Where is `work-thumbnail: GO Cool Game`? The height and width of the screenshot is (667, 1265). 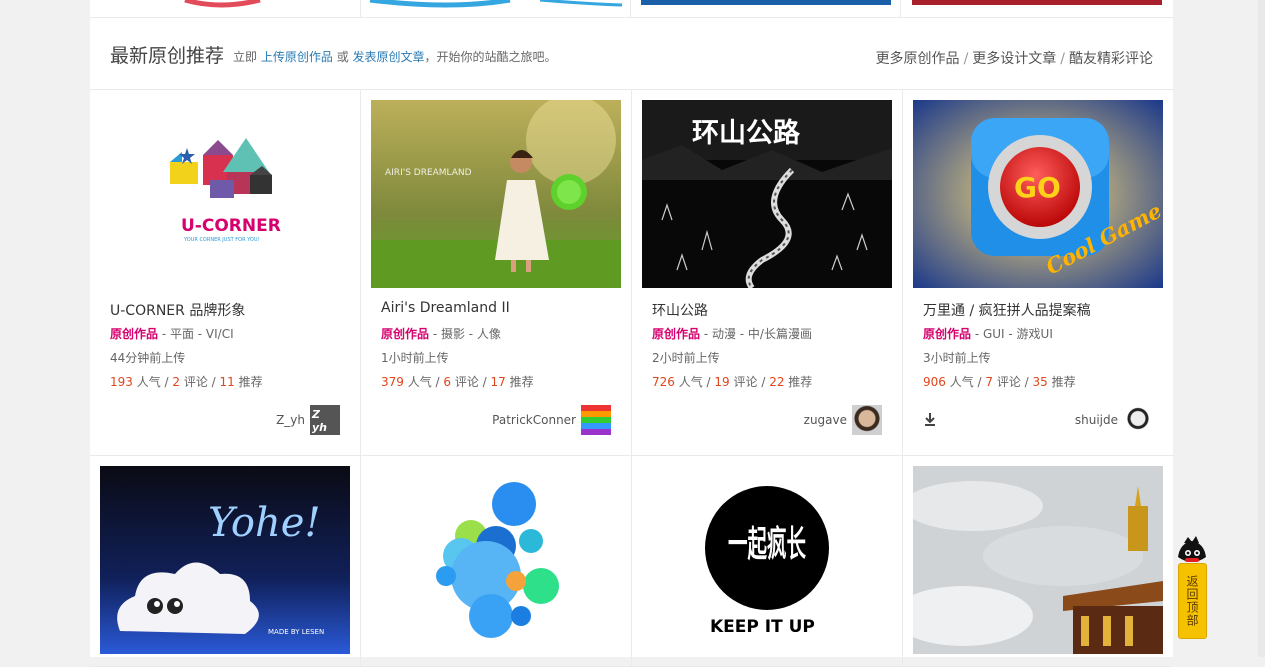
work-thumbnail: GO Cool Game is located at coordinates (1038, 194).